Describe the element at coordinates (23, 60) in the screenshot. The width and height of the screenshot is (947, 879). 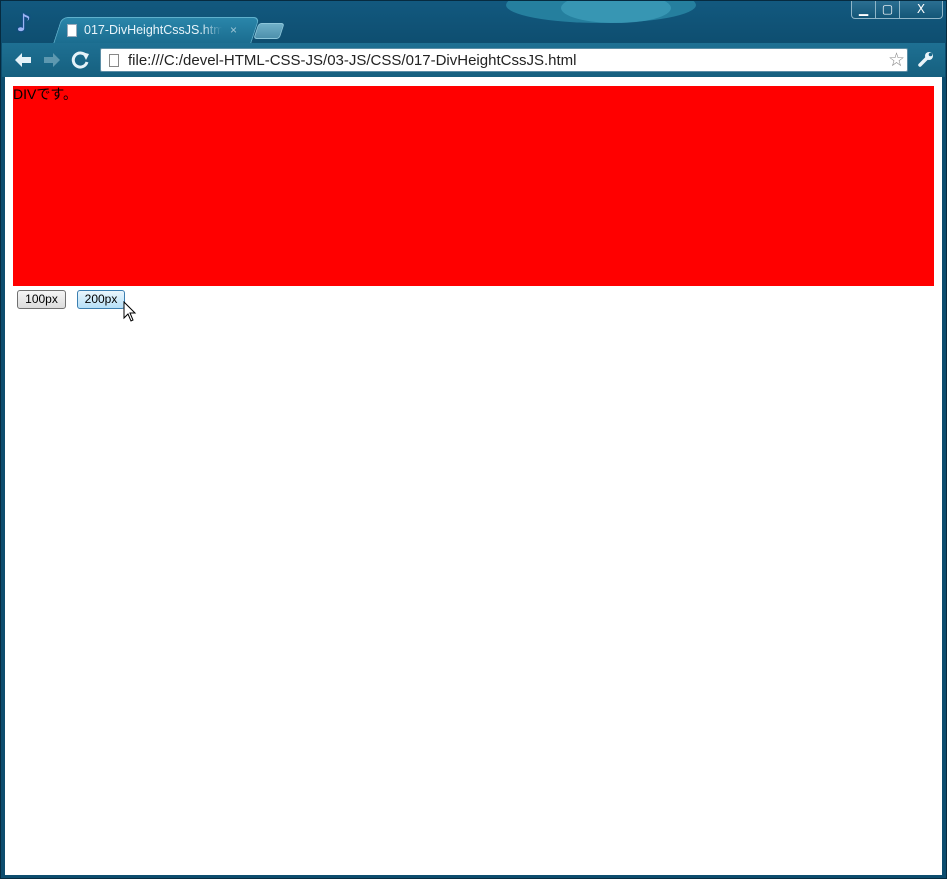
I see `back-arrow-icon` at that location.